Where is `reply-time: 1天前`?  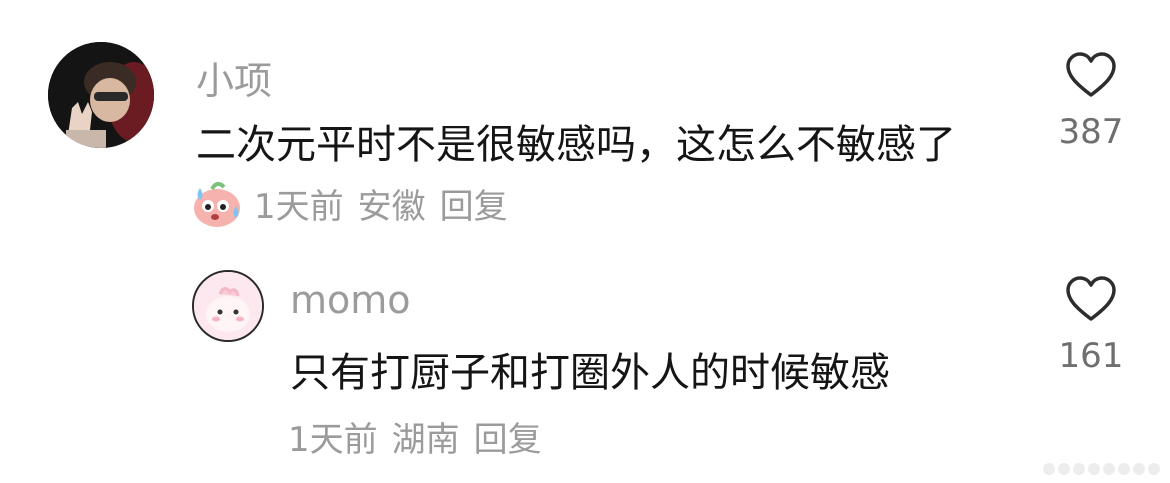
reply-time: 1天前 is located at coordinates (333, 440).